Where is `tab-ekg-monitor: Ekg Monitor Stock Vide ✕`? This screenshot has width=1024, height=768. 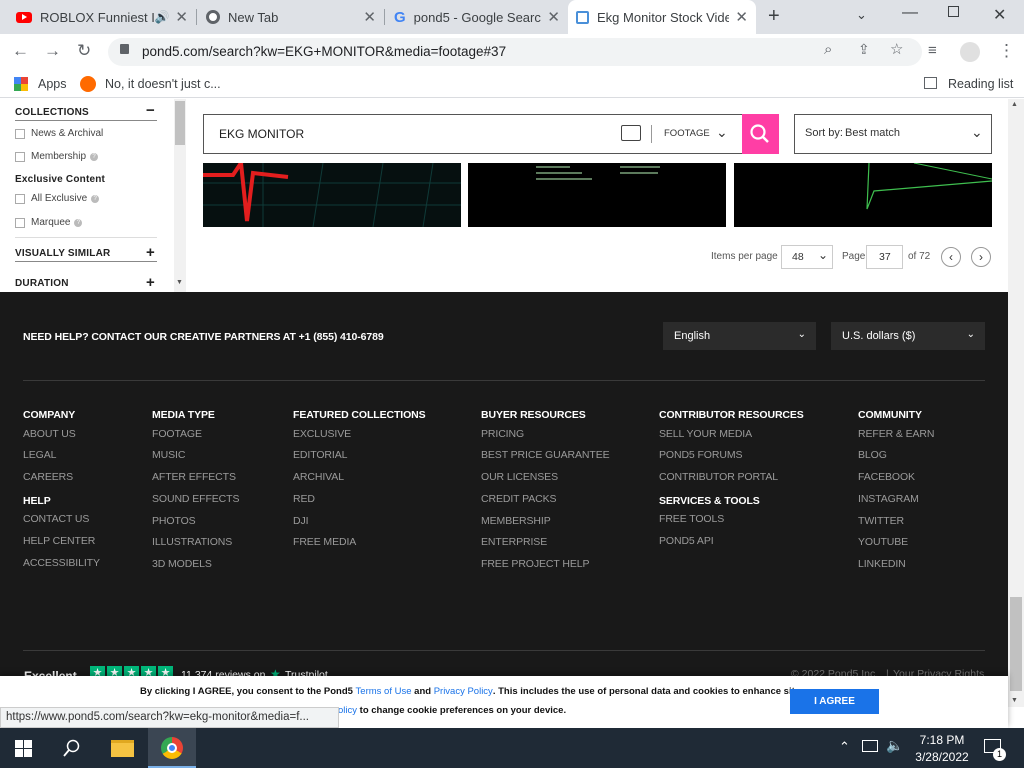
tab-ekg-monitor: Ekg Monitor Stock Vide ✕ is located at coordinates (662, 17).